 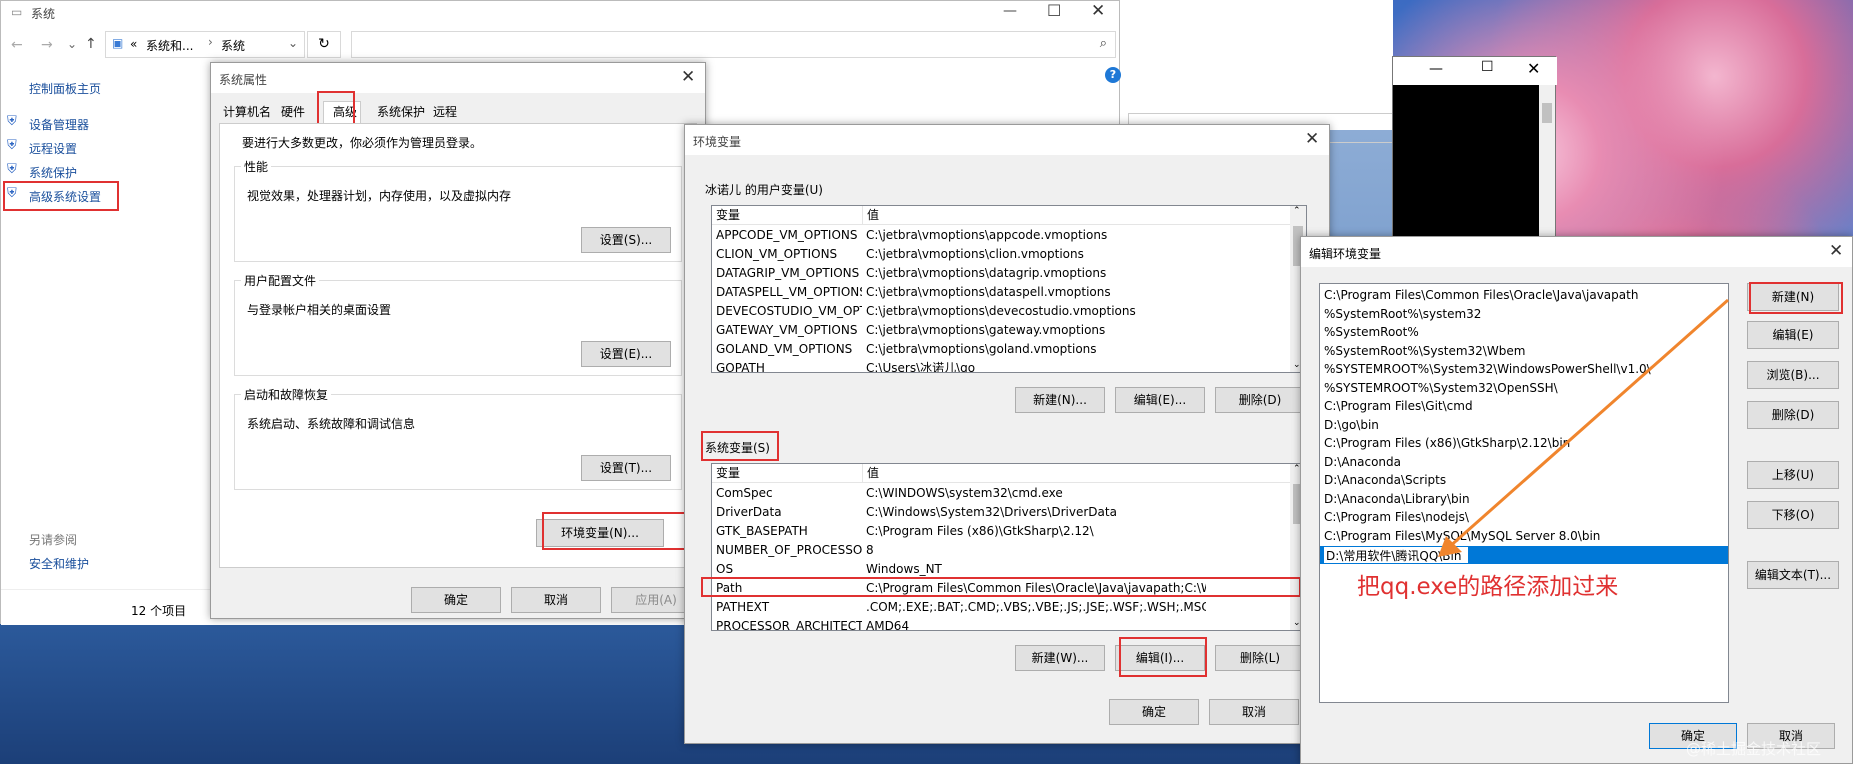 What do you see at coordinates (1754, 749) in the screenshot?
I see `watermark: @稀土掘金技术社区` at bounding box center [1754, 749].